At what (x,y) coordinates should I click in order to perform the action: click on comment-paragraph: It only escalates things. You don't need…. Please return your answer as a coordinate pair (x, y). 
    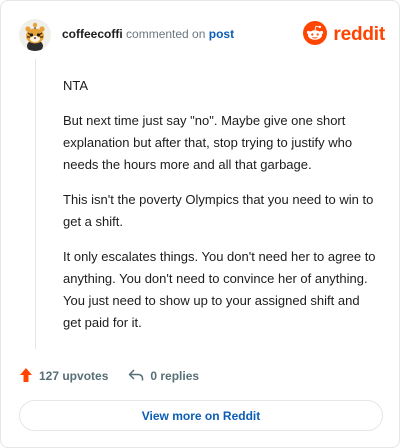
    Looking at the image, I should click on (219, 289).